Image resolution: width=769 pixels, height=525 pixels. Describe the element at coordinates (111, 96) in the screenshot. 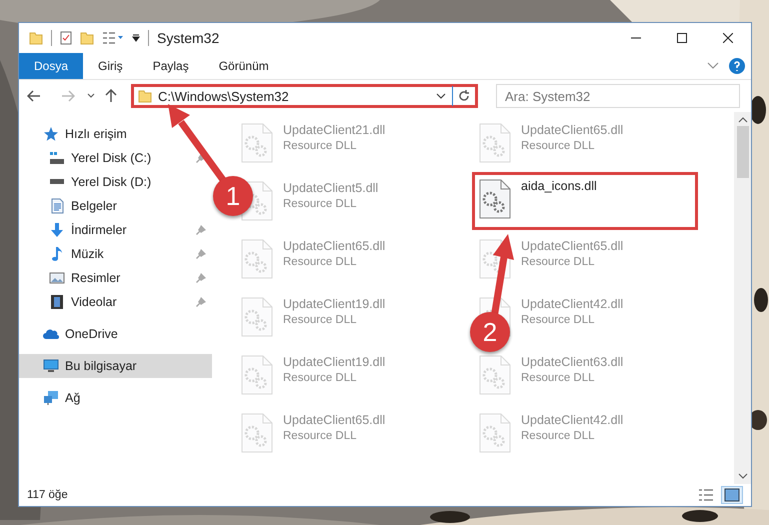

I see `up-arrow-icon` at that location.